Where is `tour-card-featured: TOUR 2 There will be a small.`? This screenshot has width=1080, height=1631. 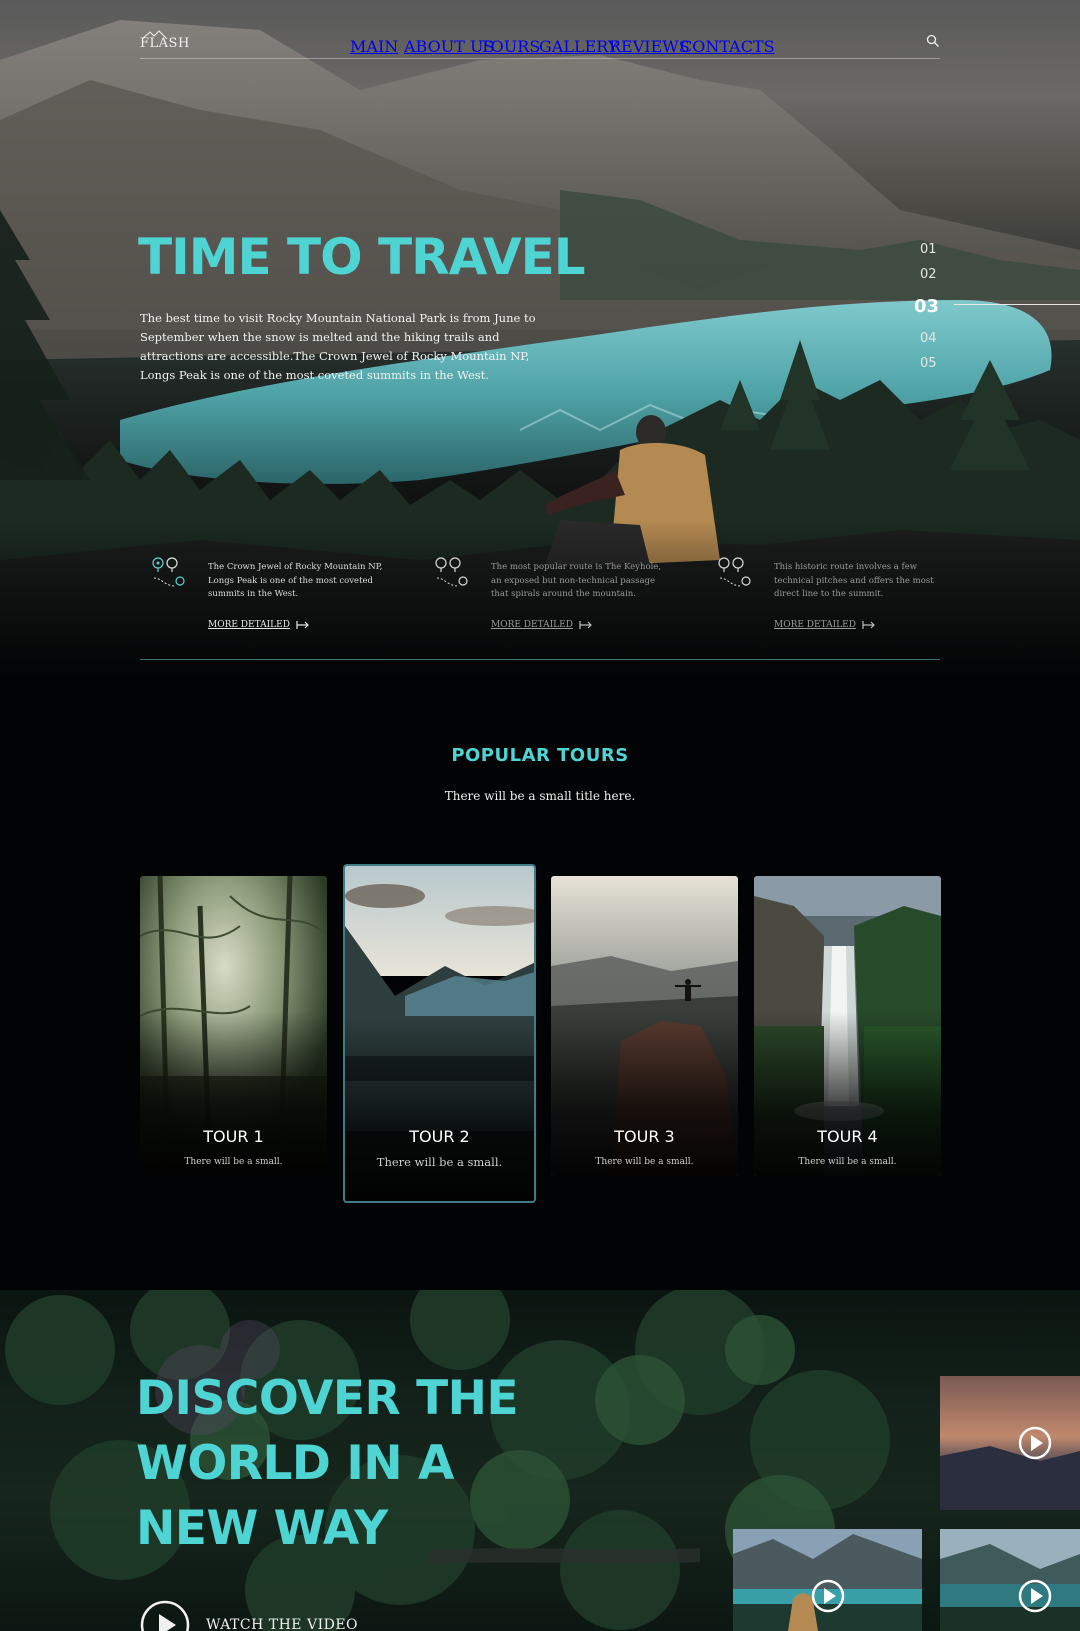
tour-card-featured: TOUR 2 There will be a small. is located at coordinates (439, 1033).